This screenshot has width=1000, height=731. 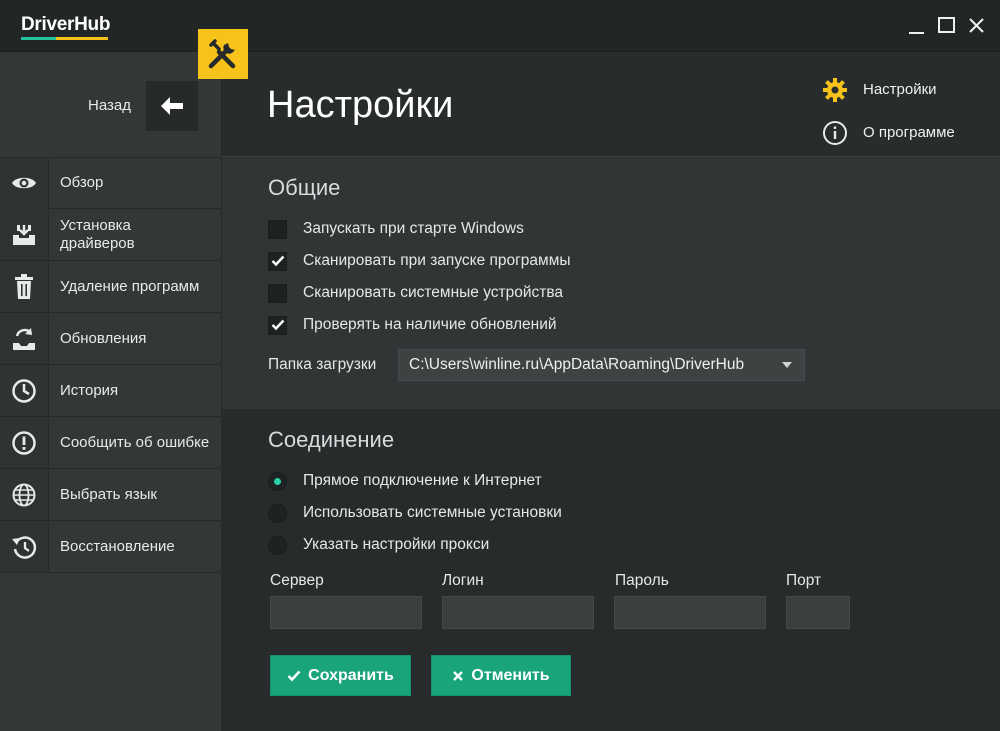 What do you see at coordinates (642, 580) in the screenshot?
I see `password-label: Пароль` at bounding box center [642, 580].